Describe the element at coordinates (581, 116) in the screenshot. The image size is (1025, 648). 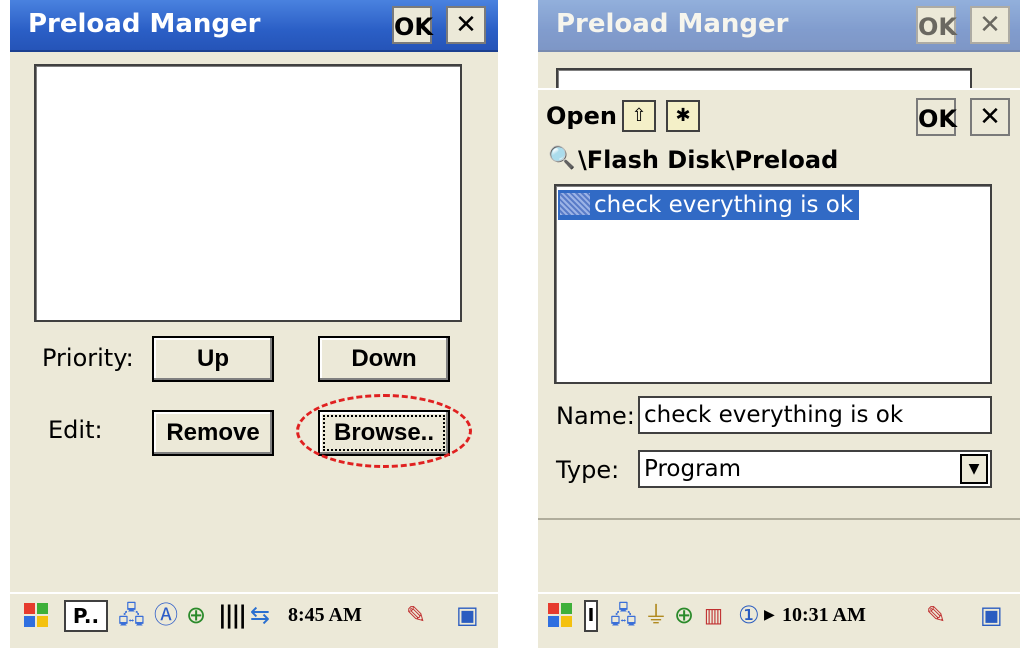
I see `dialog-title: Open` at that location.